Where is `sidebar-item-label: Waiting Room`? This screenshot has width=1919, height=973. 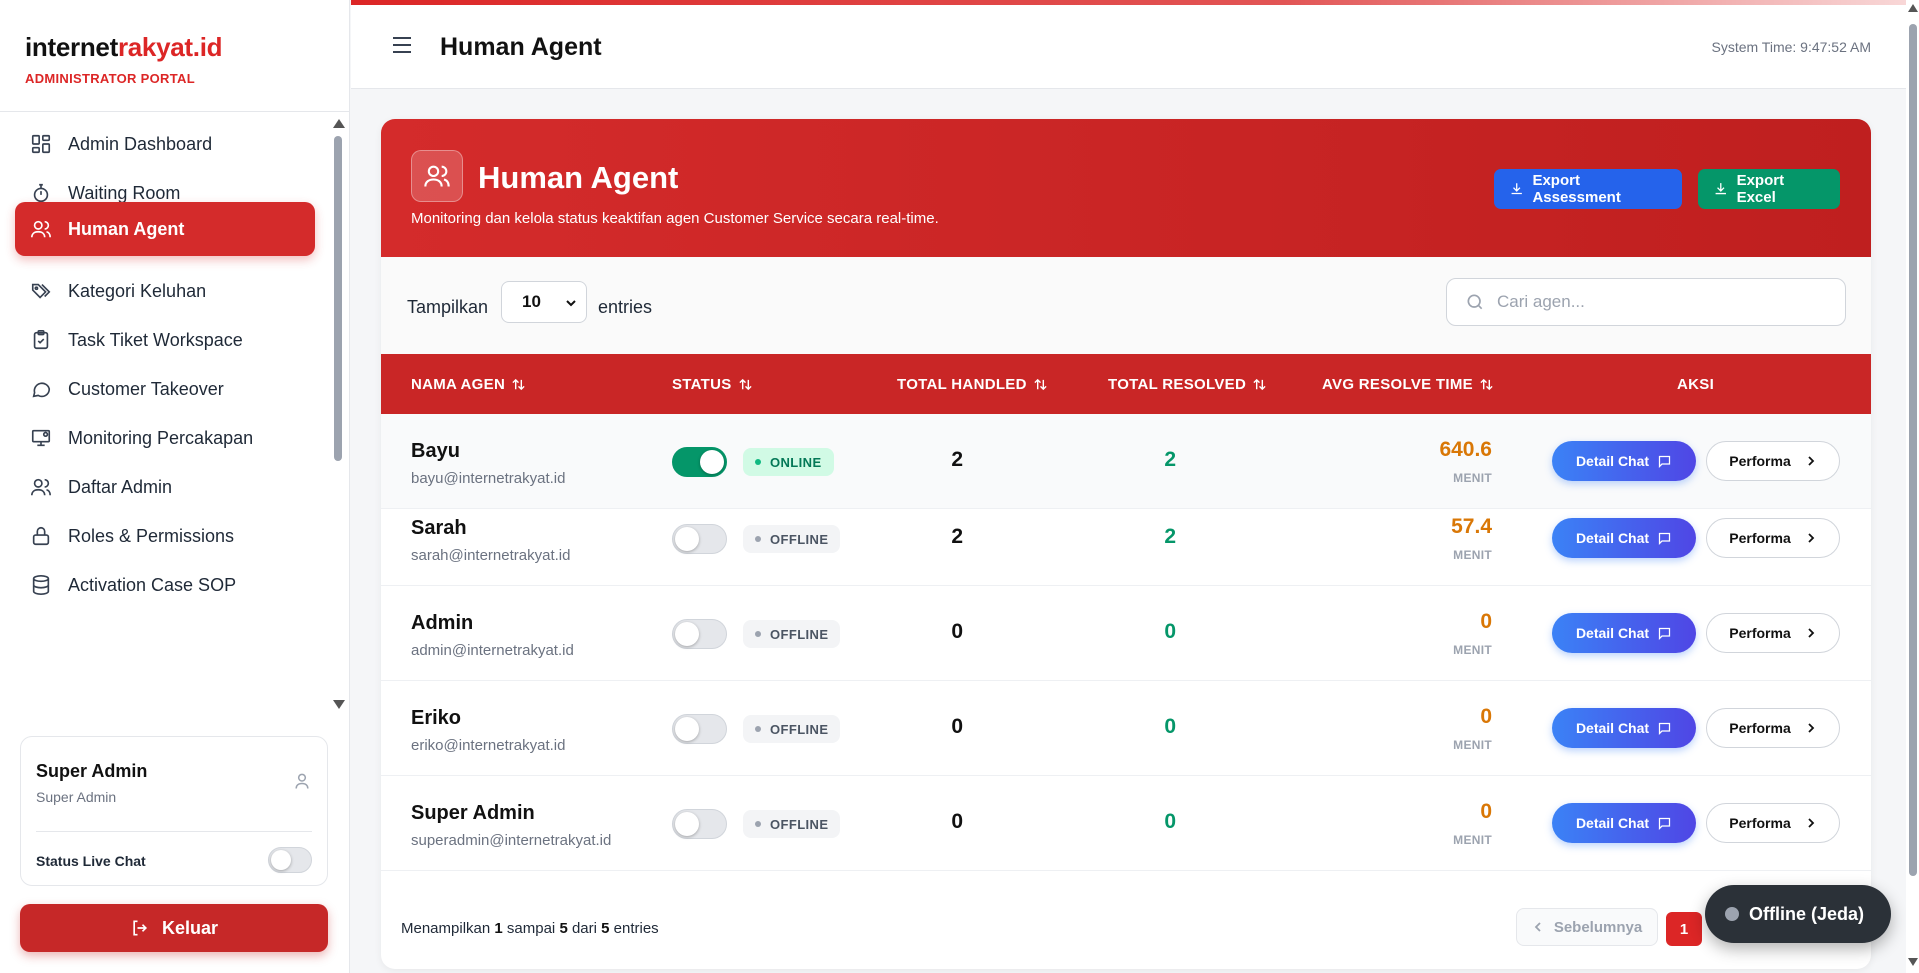 sidebar-item-label: Waiting Room is located at coordinates (124, 192).